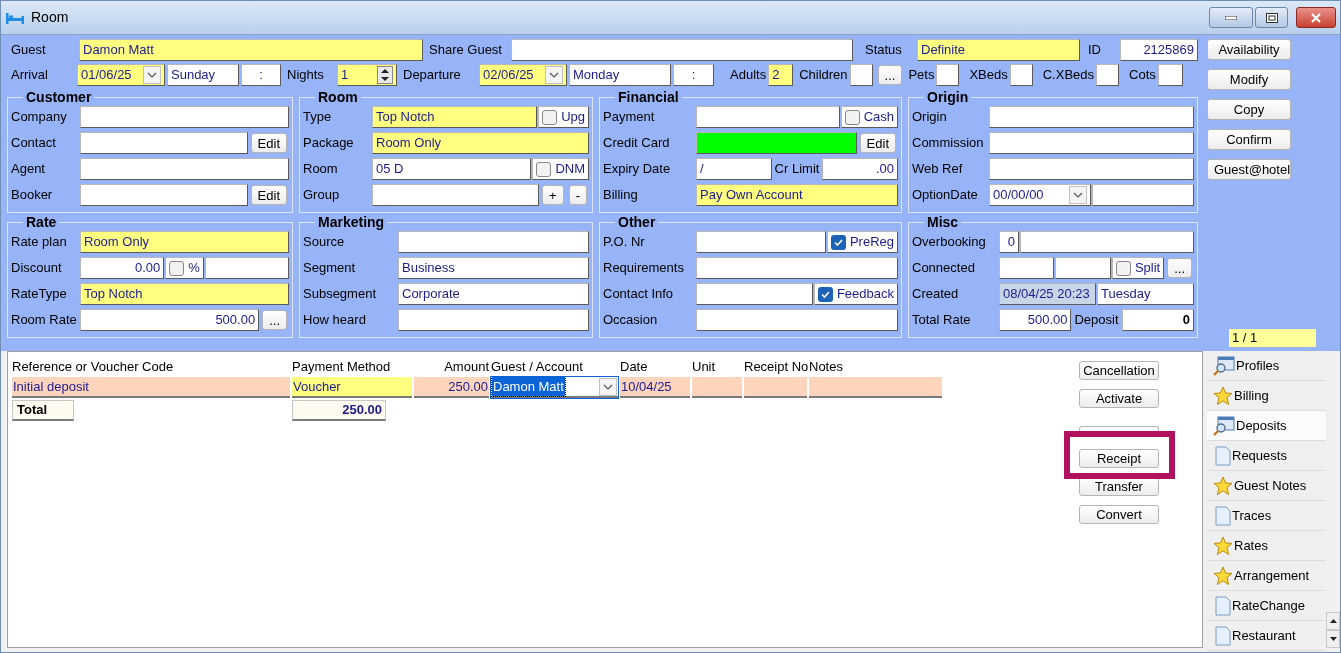  What do you see at coordinates (631, 320) in the screenshot?
I see `field-label: Occasion` at bounding box center [631, 320].